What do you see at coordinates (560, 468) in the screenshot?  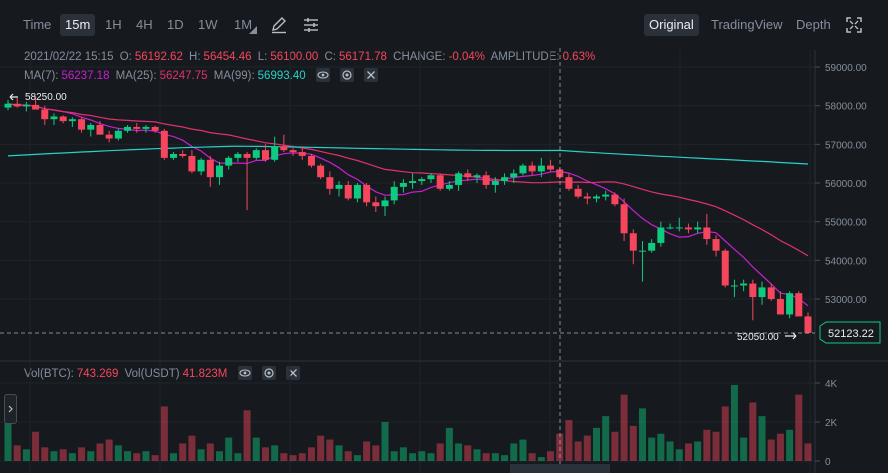 I see `time-scroll-handle` at bounding box center [560, 468].